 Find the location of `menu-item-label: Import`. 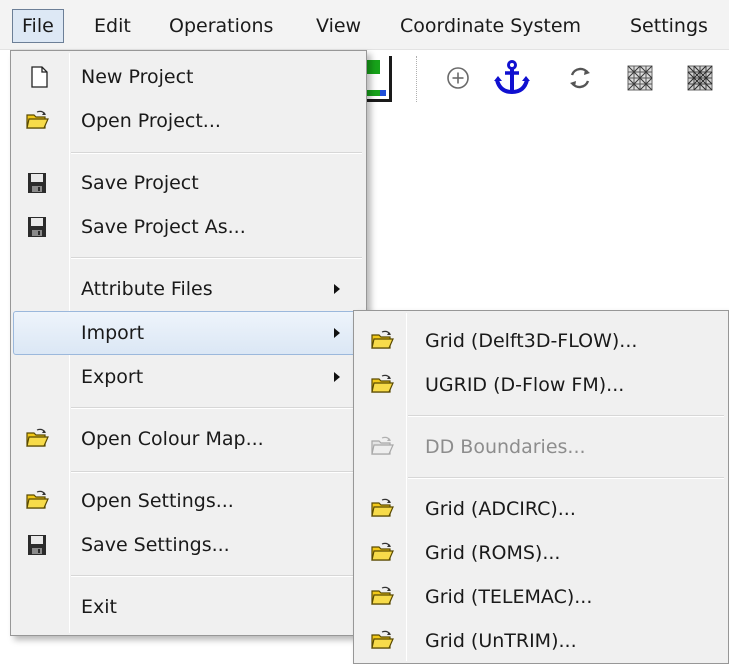

menu-item-label: Import is located at coordinates (113, 333).